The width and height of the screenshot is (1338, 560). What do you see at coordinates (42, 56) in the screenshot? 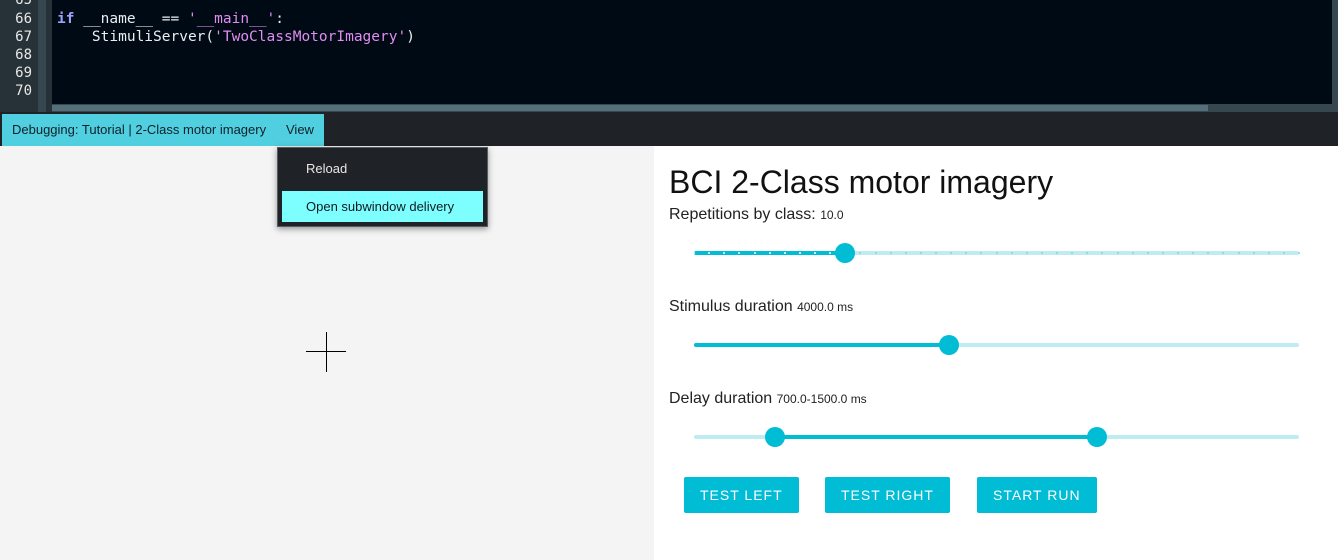
I see `gutter-divider` at bounding box center [42, 56].